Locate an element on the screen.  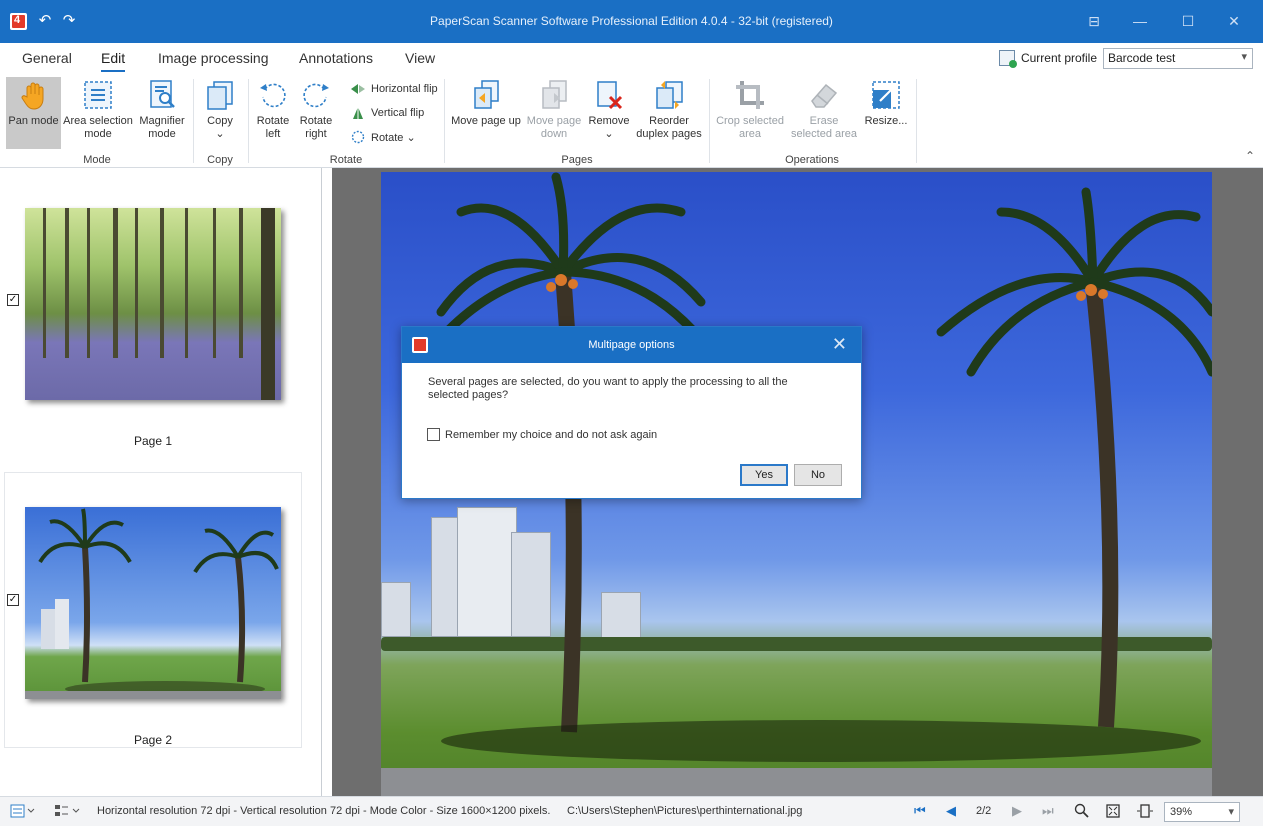
collapse-ribbon-icon: ⌃ is located at coordinates (1250, 156).